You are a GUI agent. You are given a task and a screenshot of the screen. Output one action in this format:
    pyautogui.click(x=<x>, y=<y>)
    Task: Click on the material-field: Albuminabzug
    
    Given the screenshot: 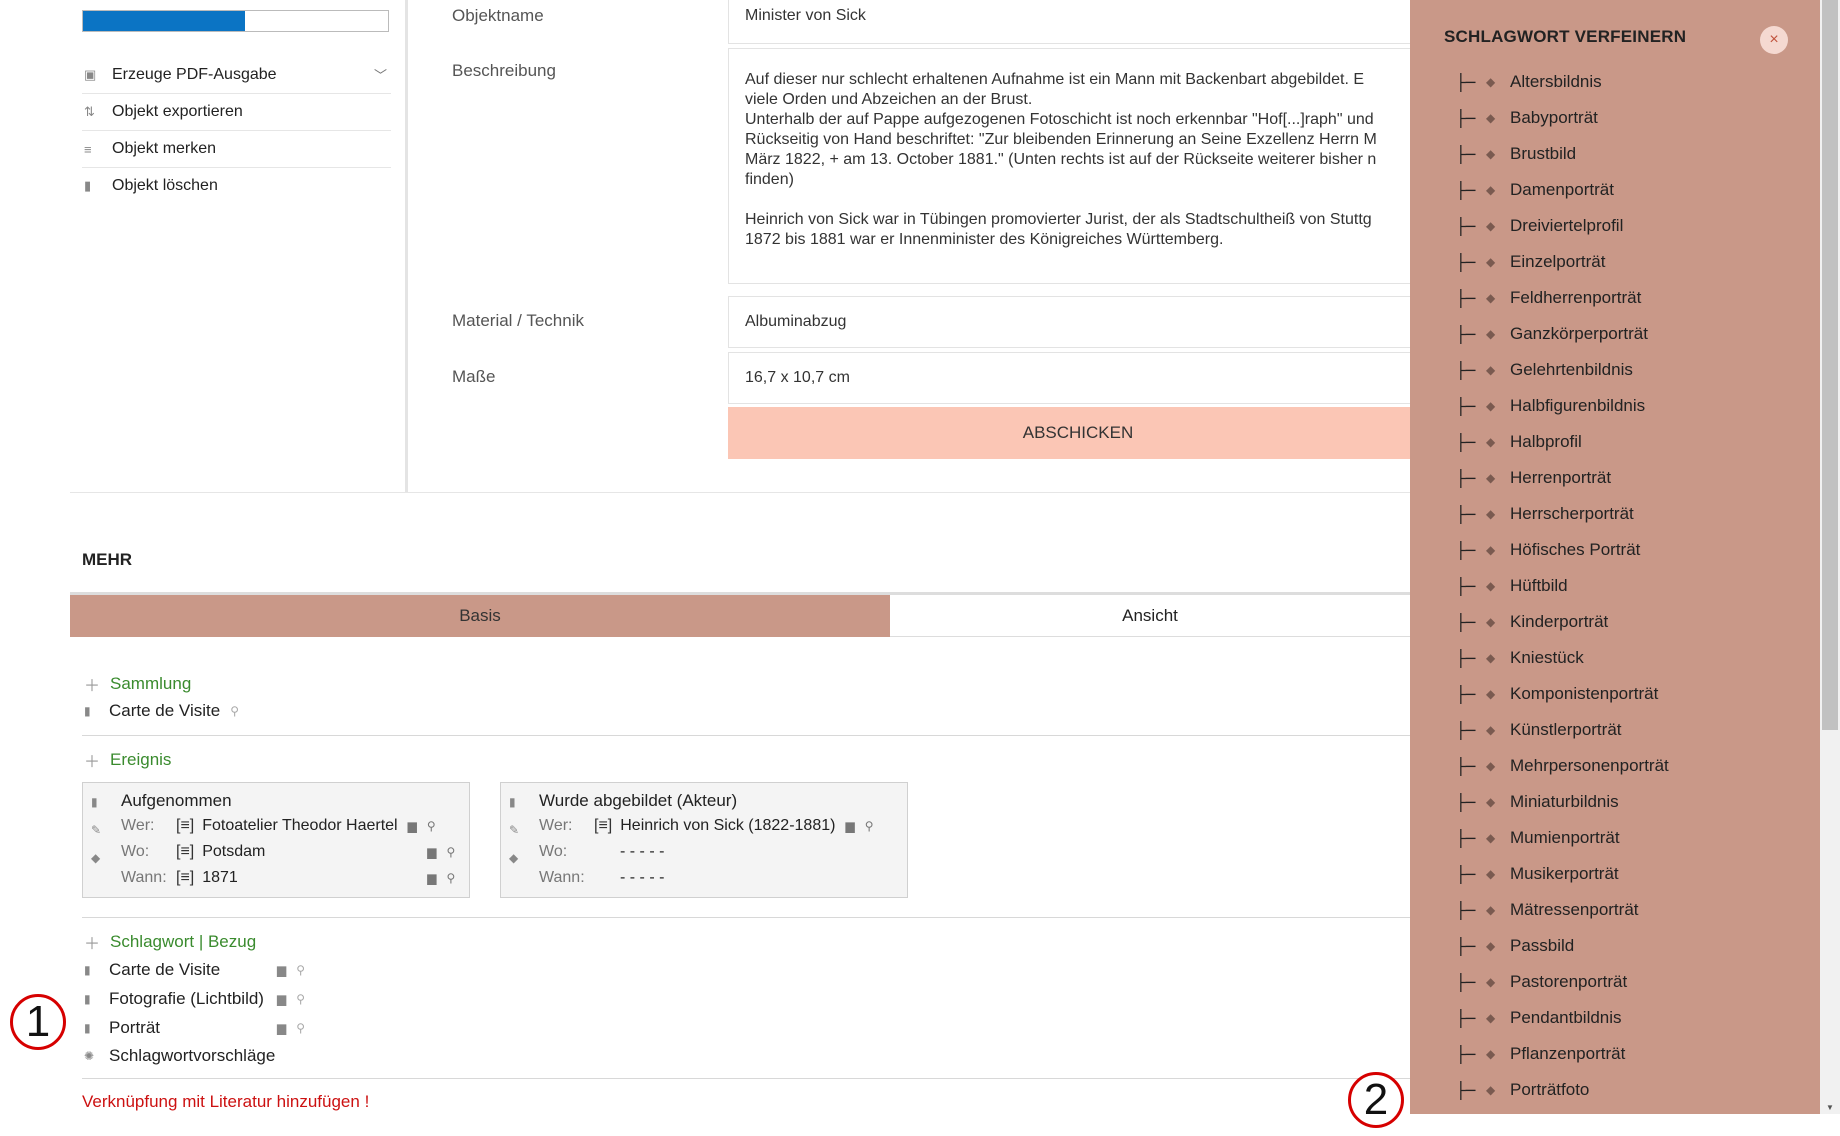 What is the action you would take?
    pyautogui.click(x=1078, y=322)
    